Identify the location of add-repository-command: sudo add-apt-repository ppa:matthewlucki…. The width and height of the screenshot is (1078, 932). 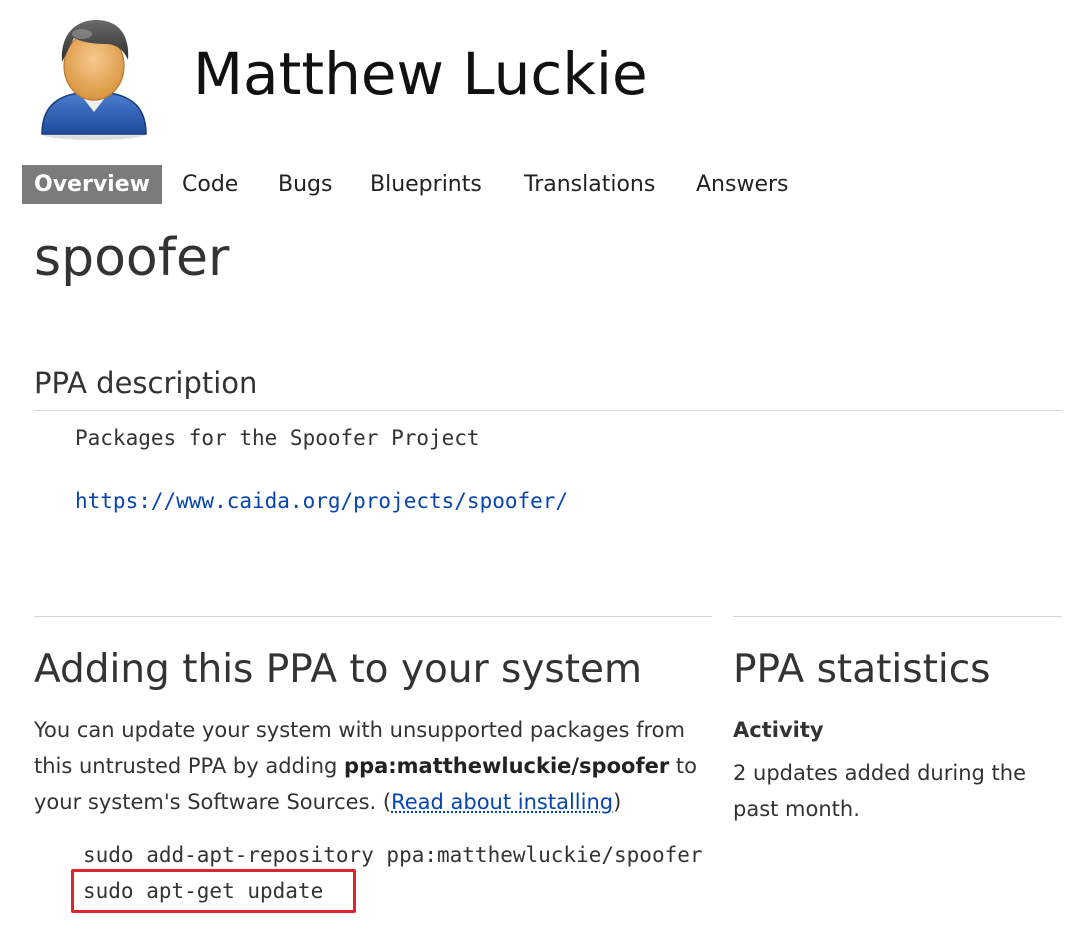
(393, 855).